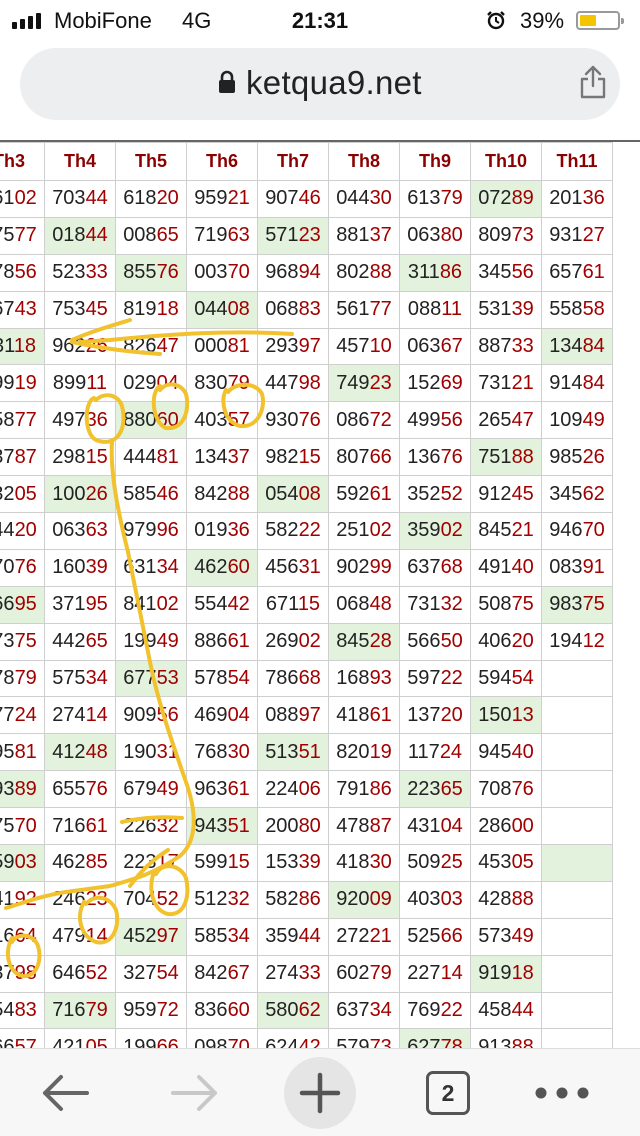  Describe the element at coordinates (222, 752) in the screenshot. I see `result-cell: 76830` at that location.